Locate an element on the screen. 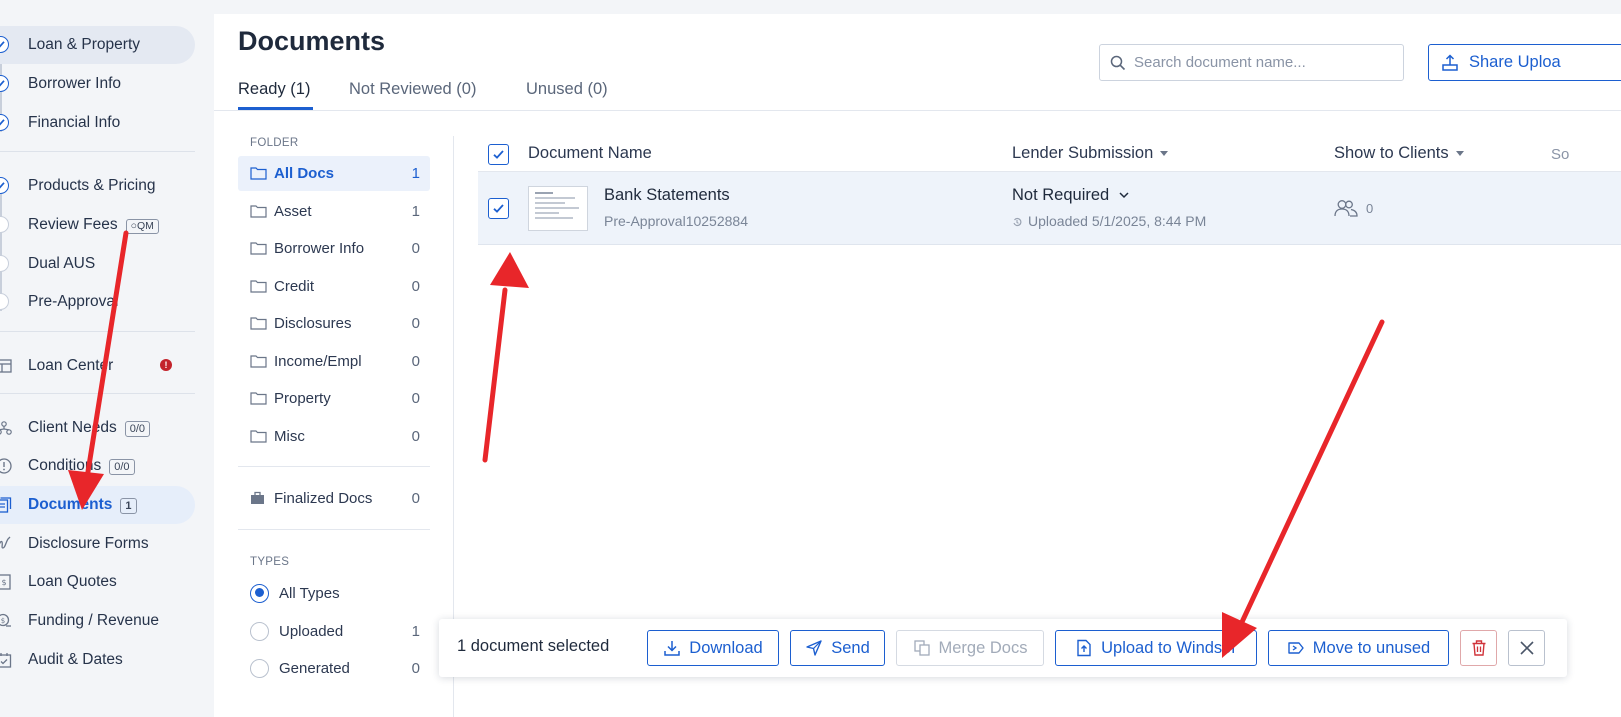 The image size is (1621, 717). type-all-types: All Types is located at coordinates (340, 593).